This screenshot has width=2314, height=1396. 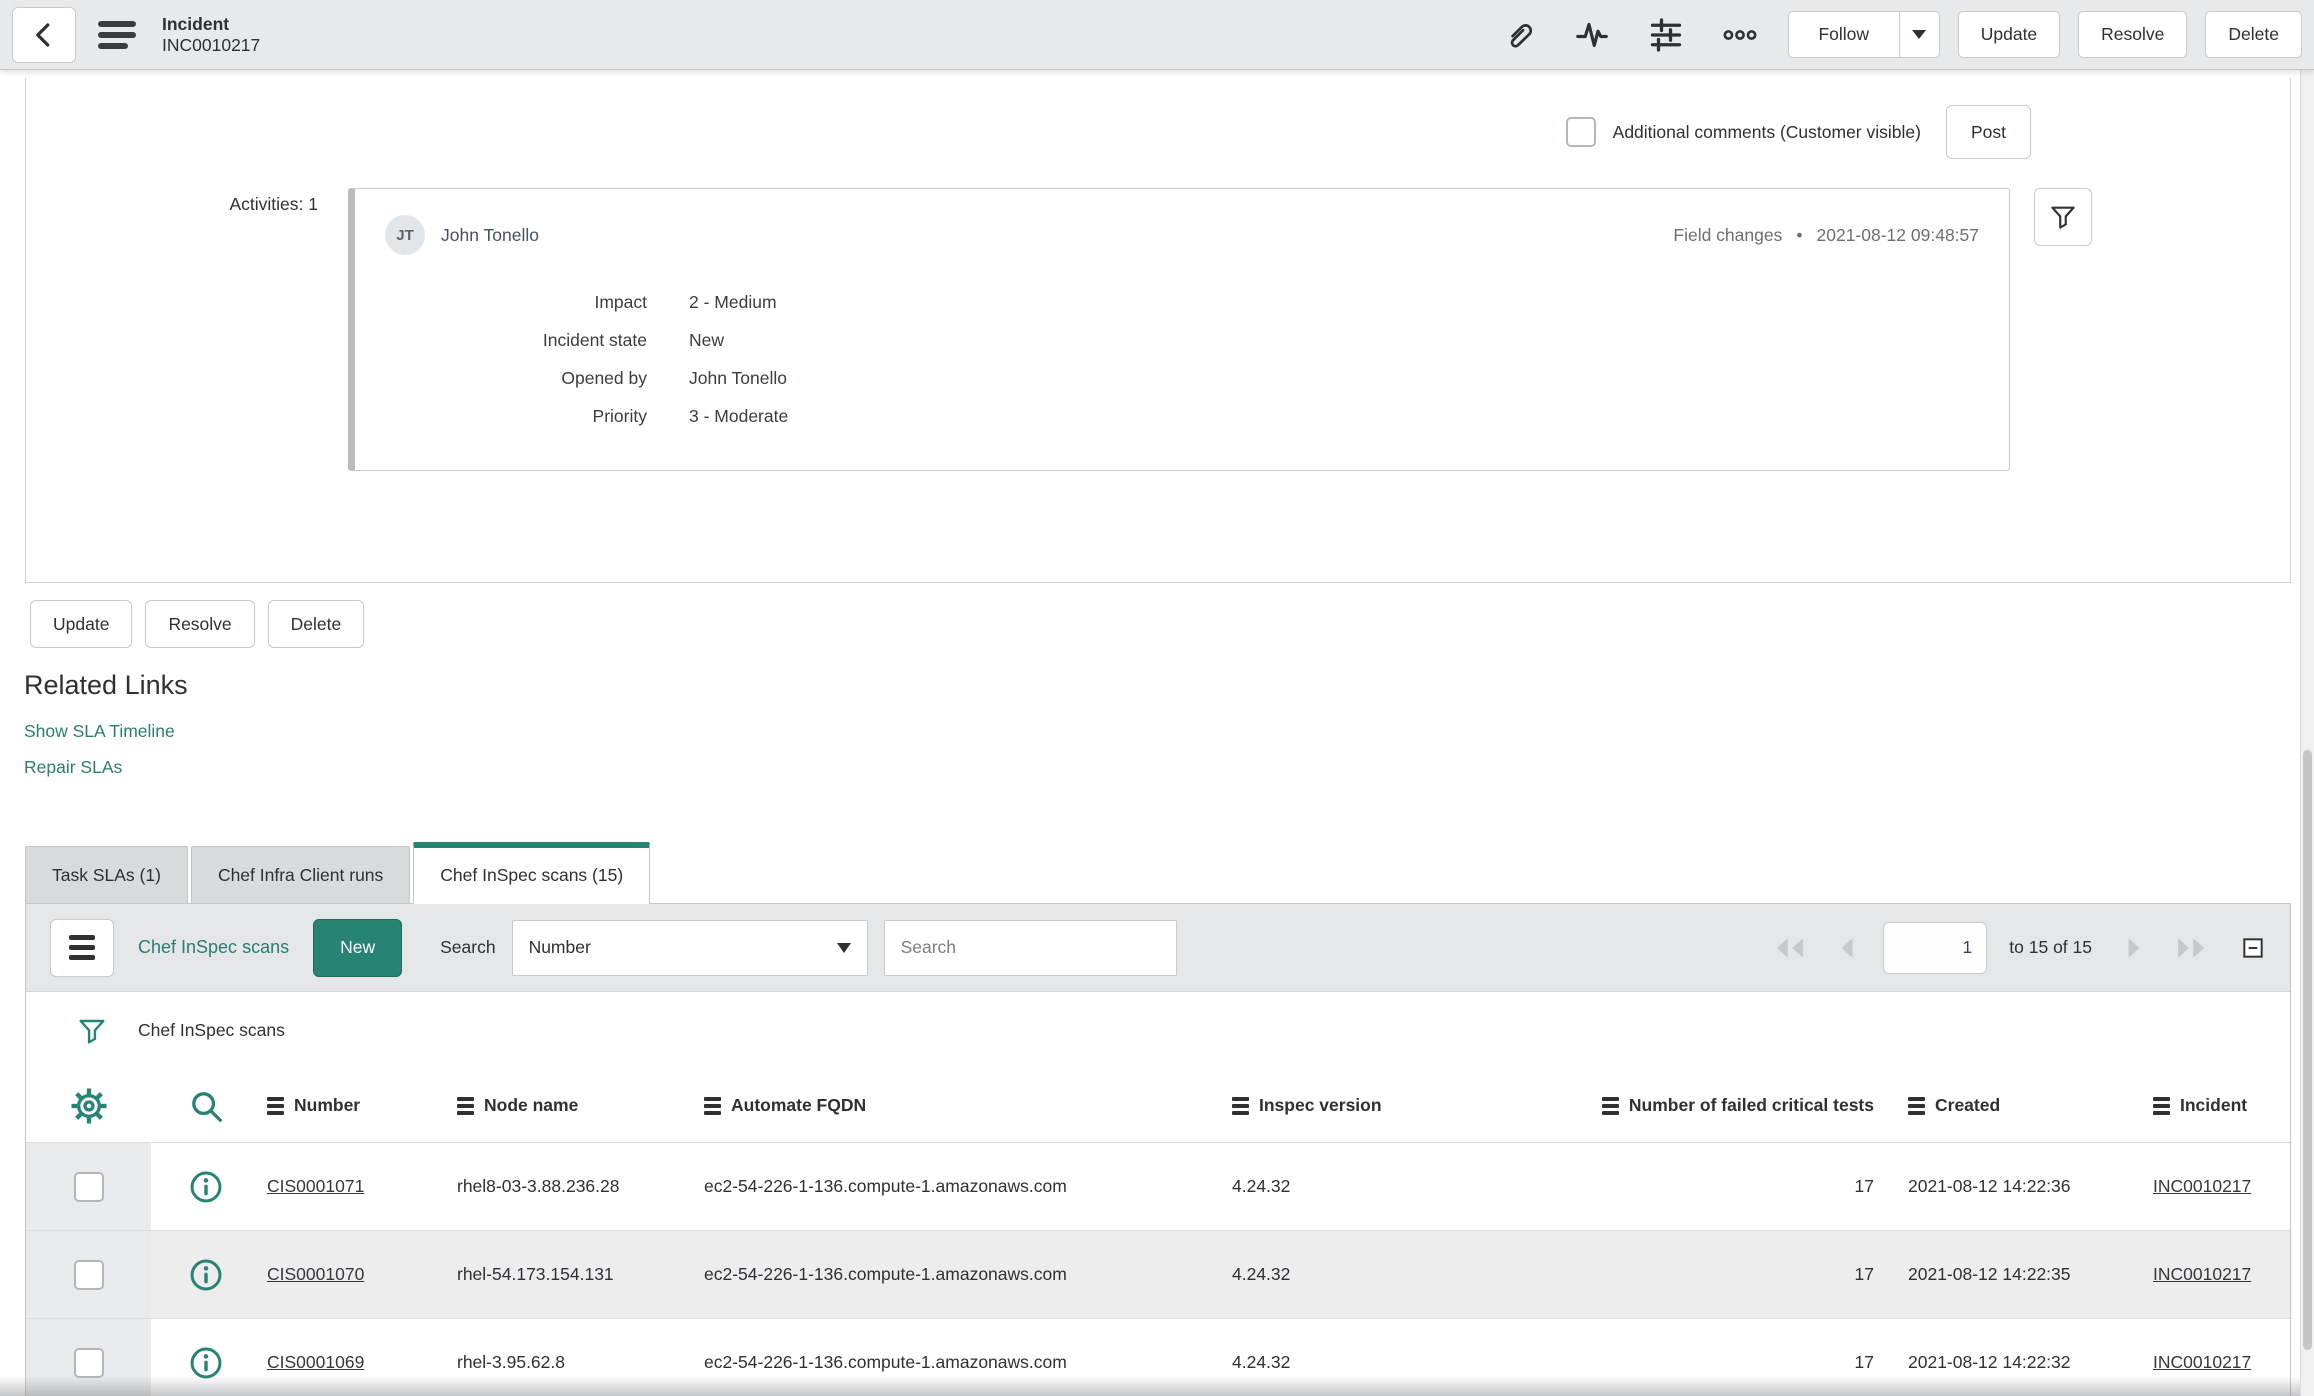 I want to click on column-header-automate-fqdn: Automate FQDN, so click(x=960, y=1105).